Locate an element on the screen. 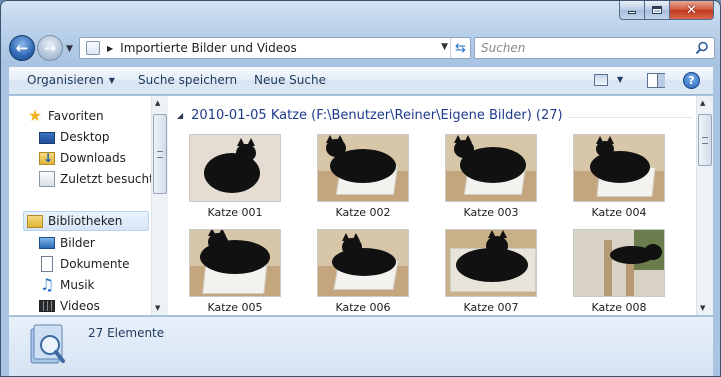  help-button: ? is located at coordinates (691, 80).